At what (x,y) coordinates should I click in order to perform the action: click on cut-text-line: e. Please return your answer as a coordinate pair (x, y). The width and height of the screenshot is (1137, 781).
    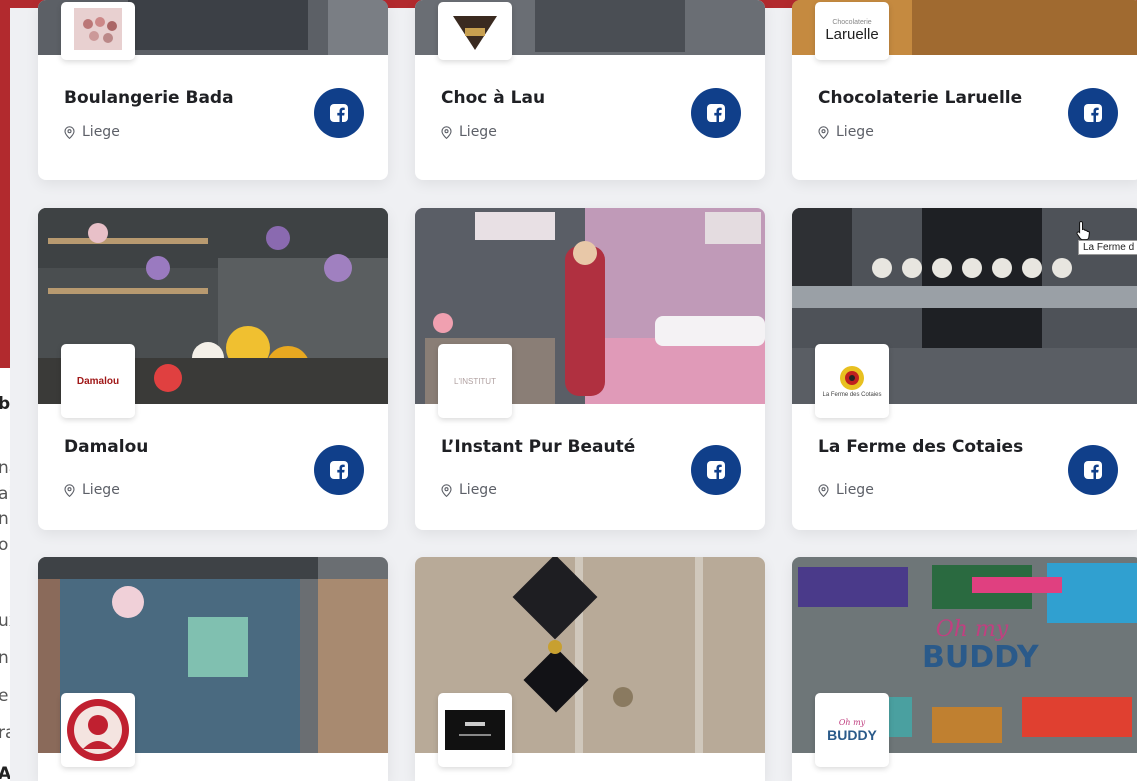
    Looking at the image, I should click on (4, 696).